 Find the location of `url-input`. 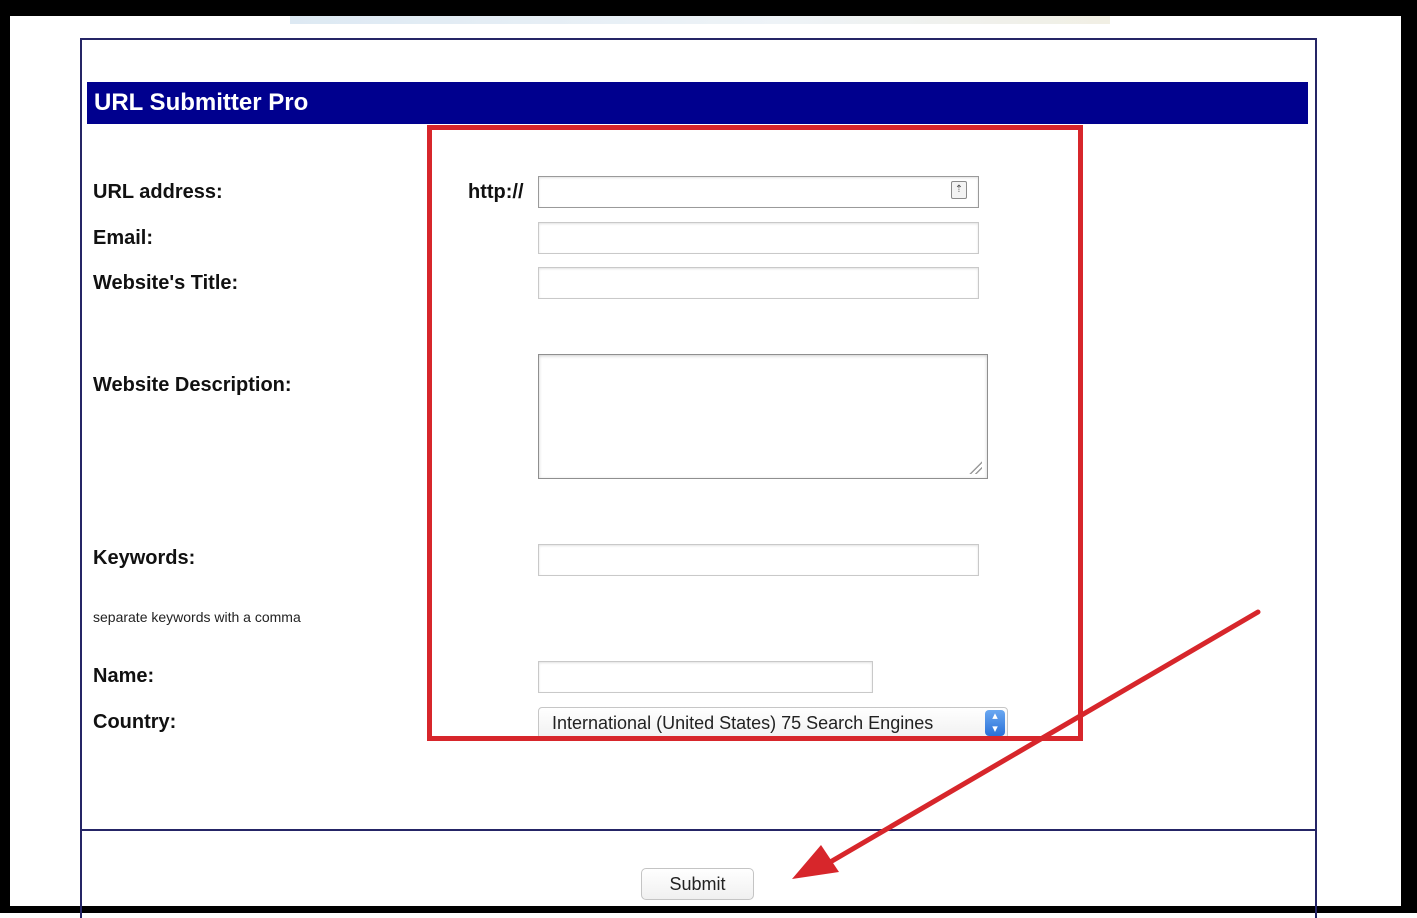

url-input is located at coordinates (758, 192).